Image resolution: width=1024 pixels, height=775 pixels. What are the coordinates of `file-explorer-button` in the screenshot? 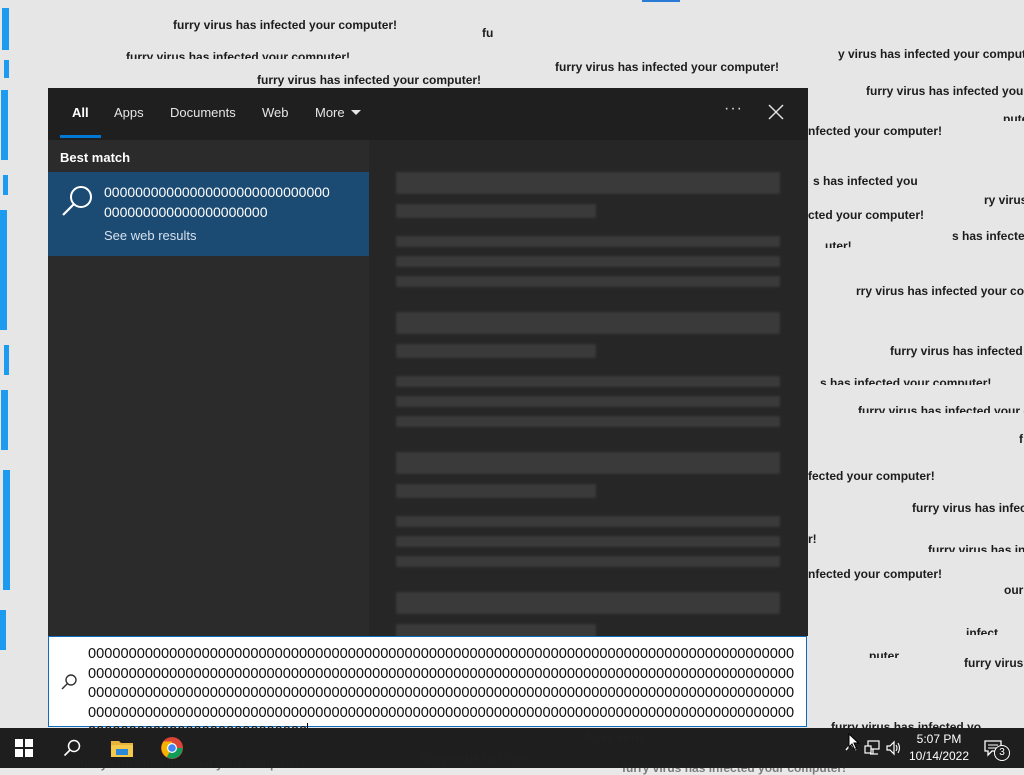 It's located at (122, 748).